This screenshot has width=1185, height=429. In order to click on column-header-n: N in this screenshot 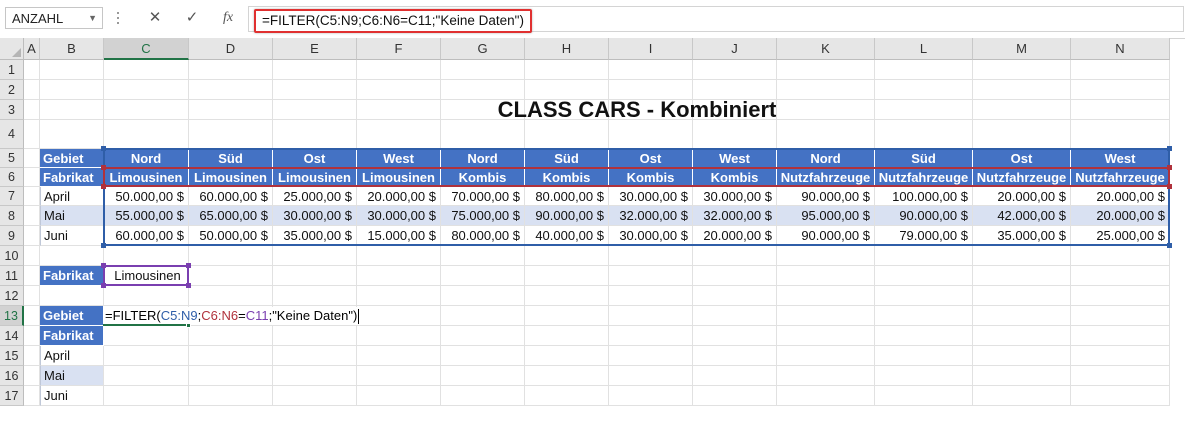, I will do `click(1120, 49)`.